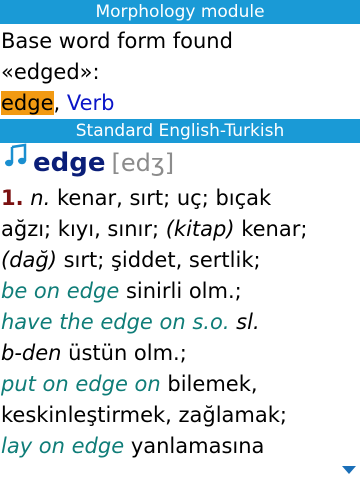  I want to click on entry-line: be on edge sinirli olm.;, so click(180, 291).